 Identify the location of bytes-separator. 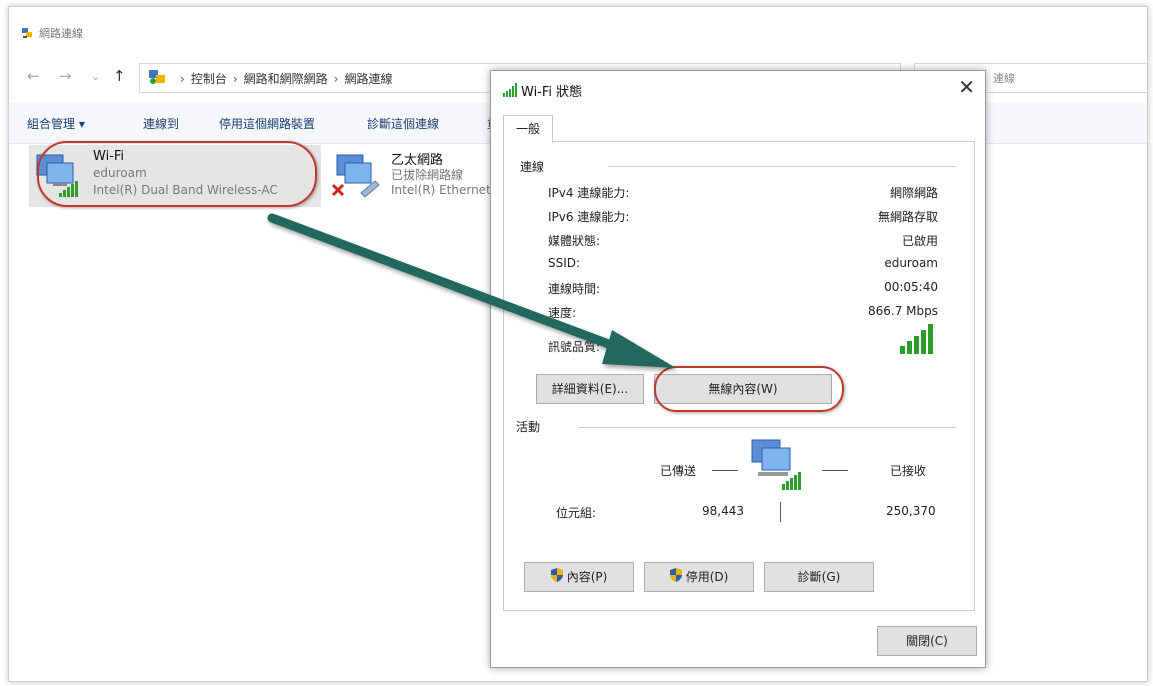
(780, 512).